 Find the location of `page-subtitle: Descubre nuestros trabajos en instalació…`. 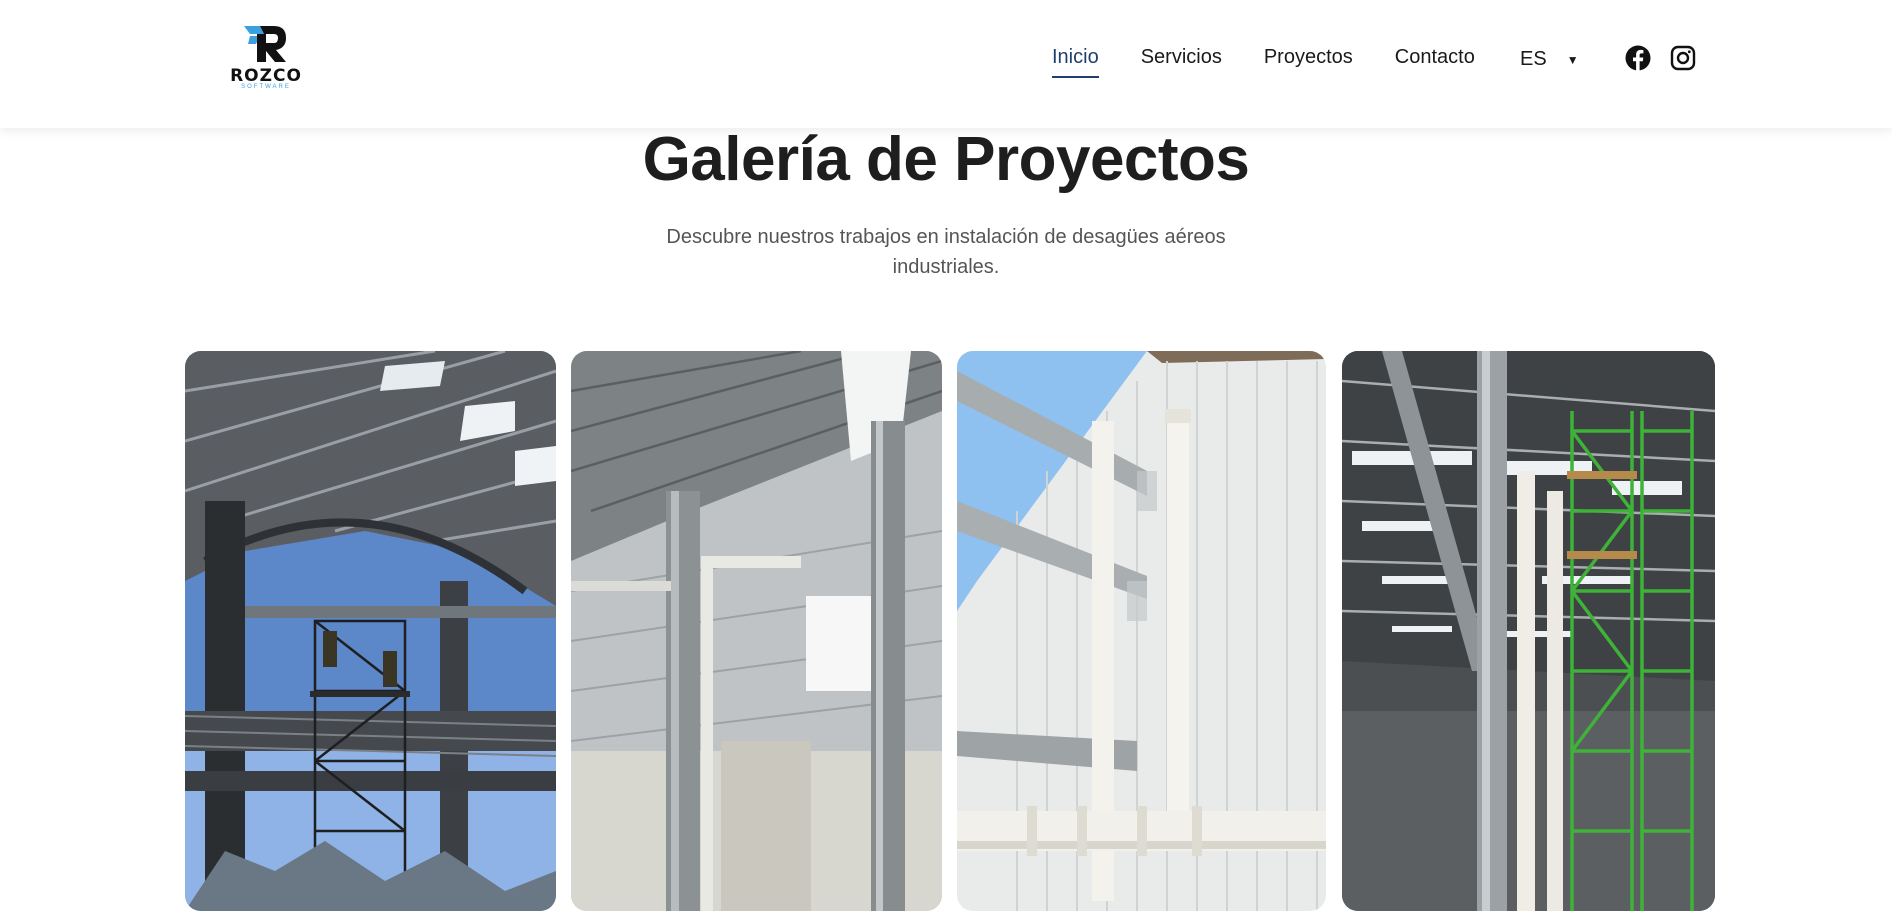

page-subtitle: Descubre nuestros trabajos en instalació… is located at coordinates (946, 252).